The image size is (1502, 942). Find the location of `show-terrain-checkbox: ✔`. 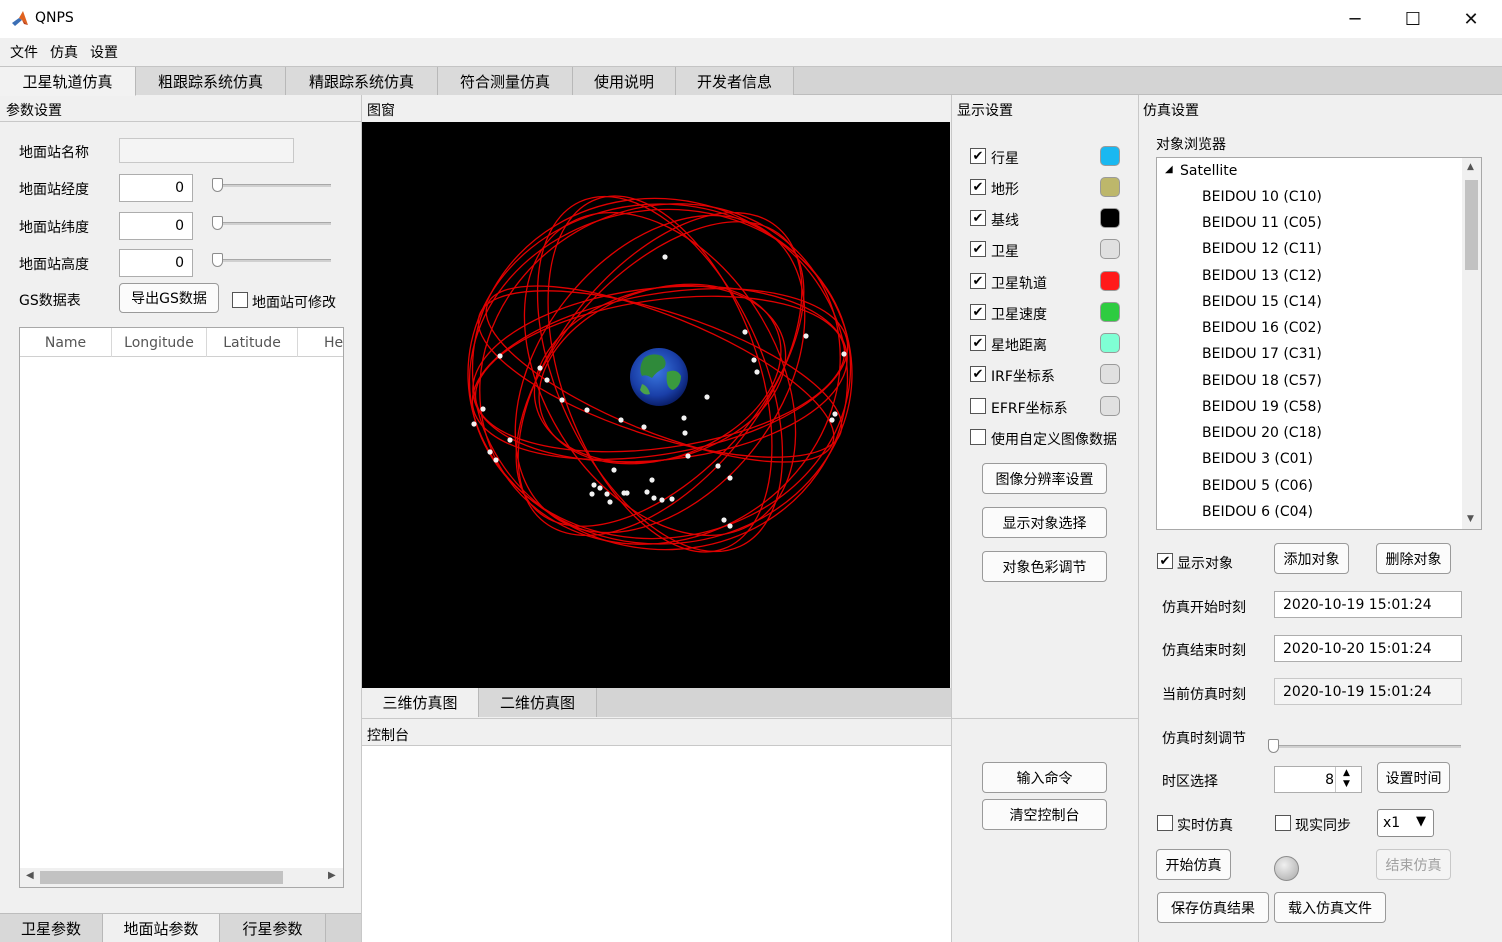

show-terrain-checkbox: ✔ is located at coordinates (978, 187).